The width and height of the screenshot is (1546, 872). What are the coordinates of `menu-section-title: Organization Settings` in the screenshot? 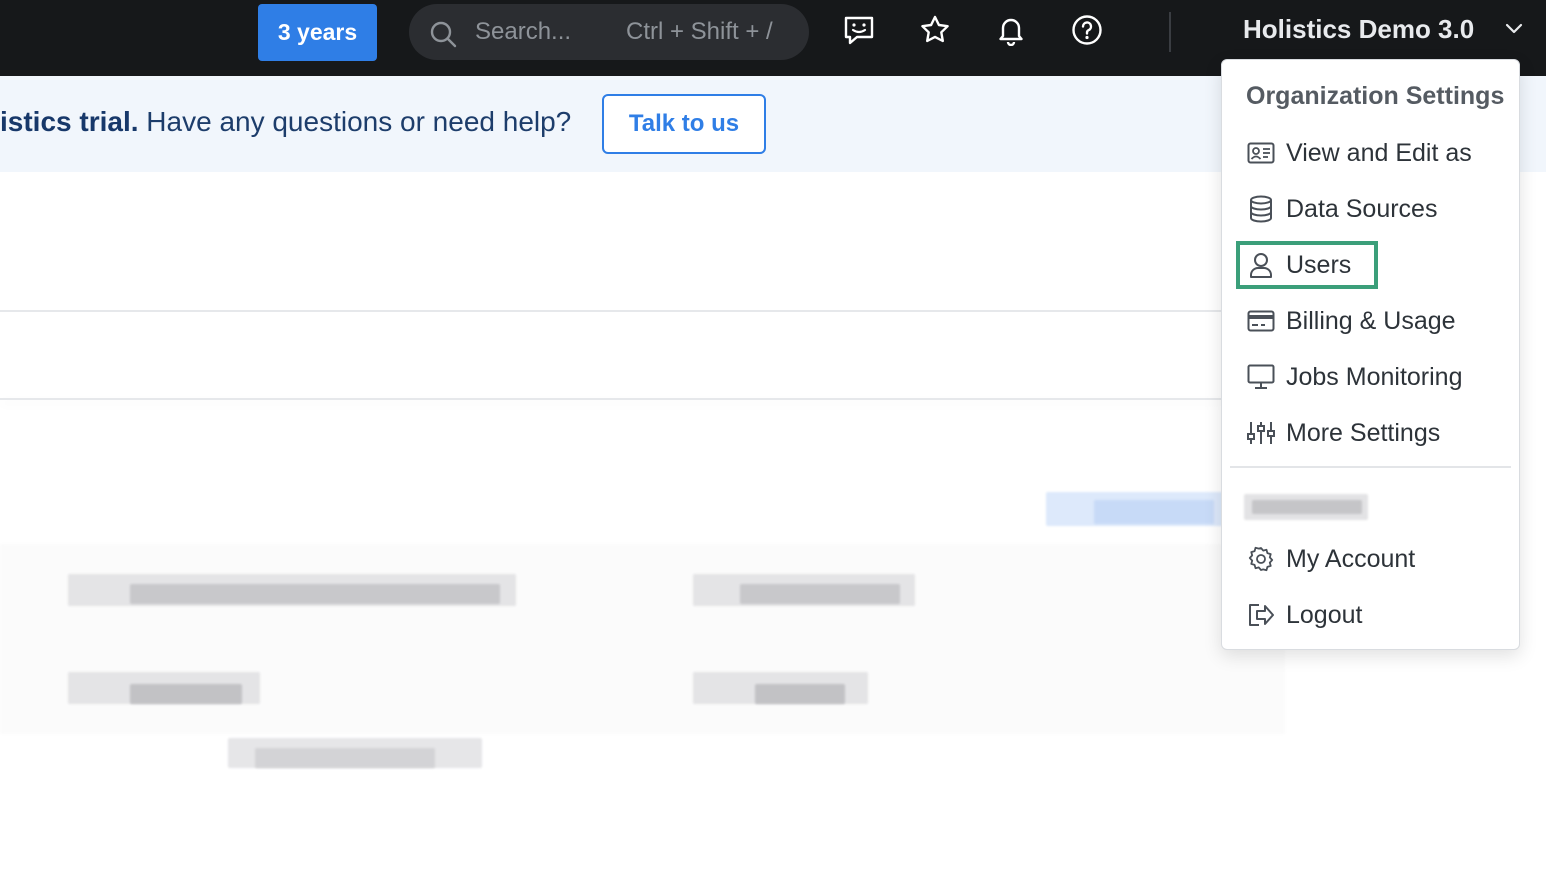 It's located at (1375, 96).